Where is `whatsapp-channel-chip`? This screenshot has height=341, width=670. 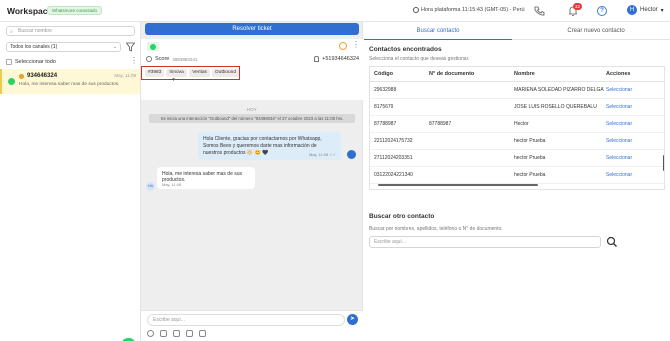
whatsapp-channel-chip is located at coordinates (153, 46).